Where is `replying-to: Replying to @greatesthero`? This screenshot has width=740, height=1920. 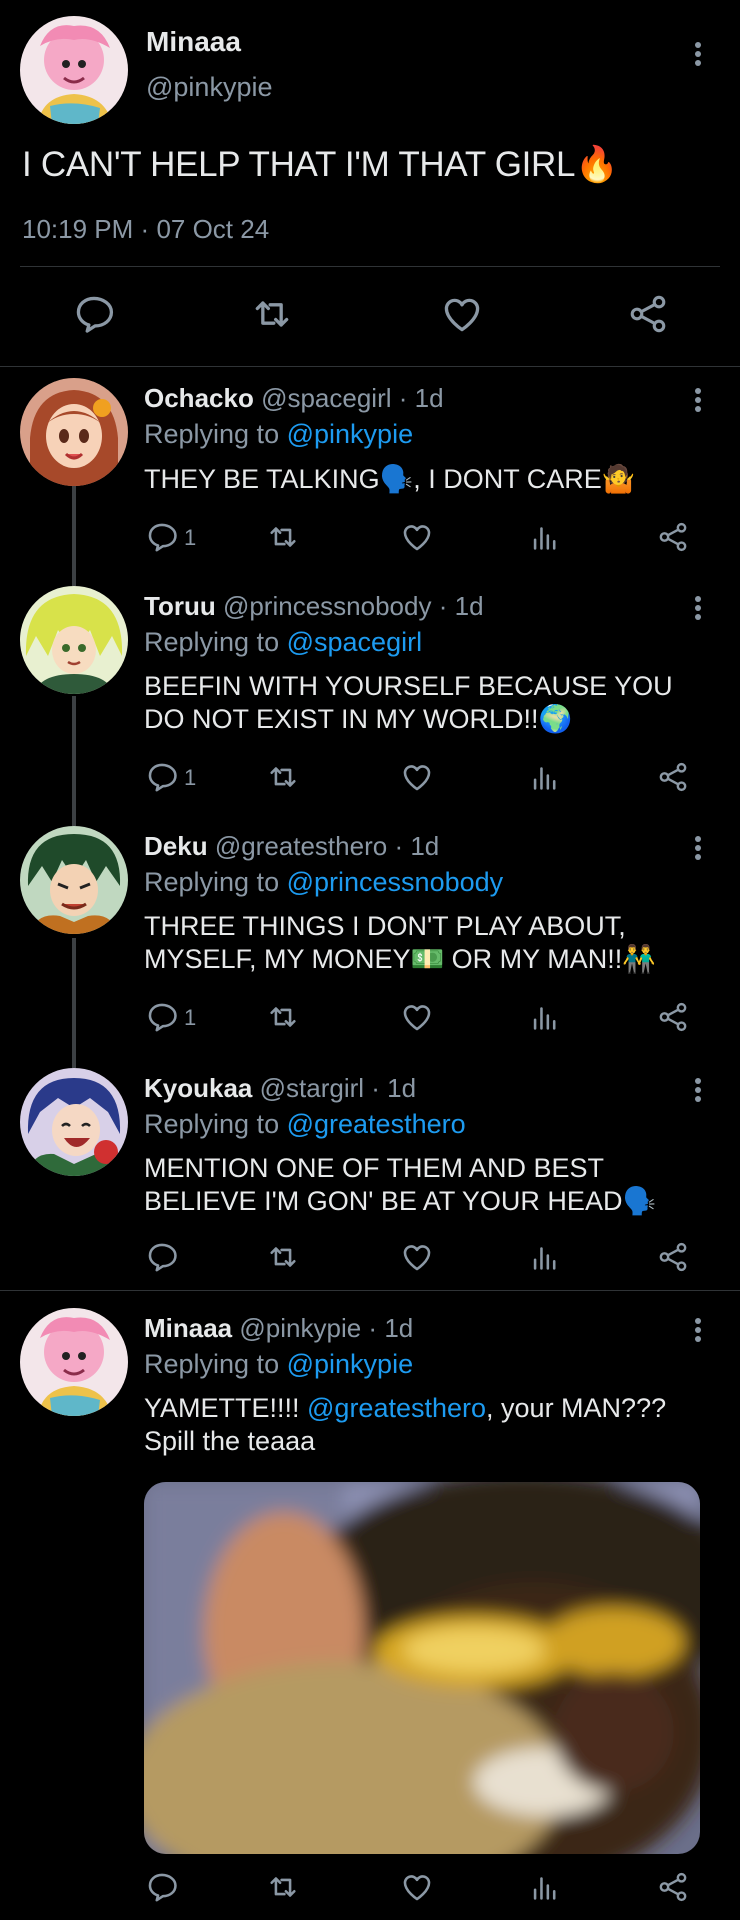 replying-to: Replying to @greatesthero is located at coordinates (305, 1124).